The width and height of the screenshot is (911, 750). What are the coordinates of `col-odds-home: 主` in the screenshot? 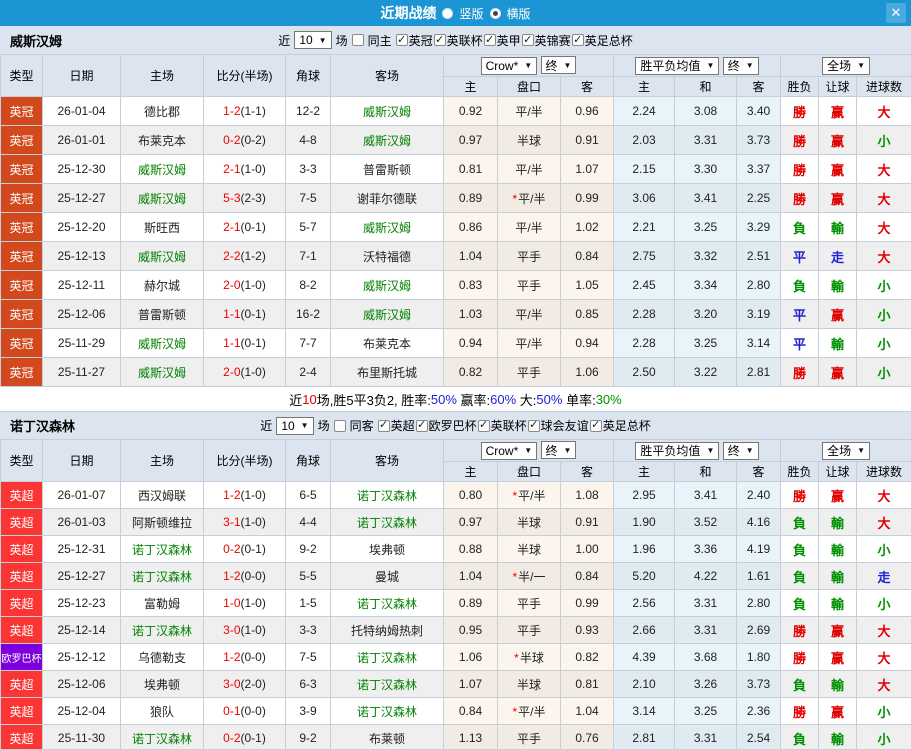 It's located at (470, 471).